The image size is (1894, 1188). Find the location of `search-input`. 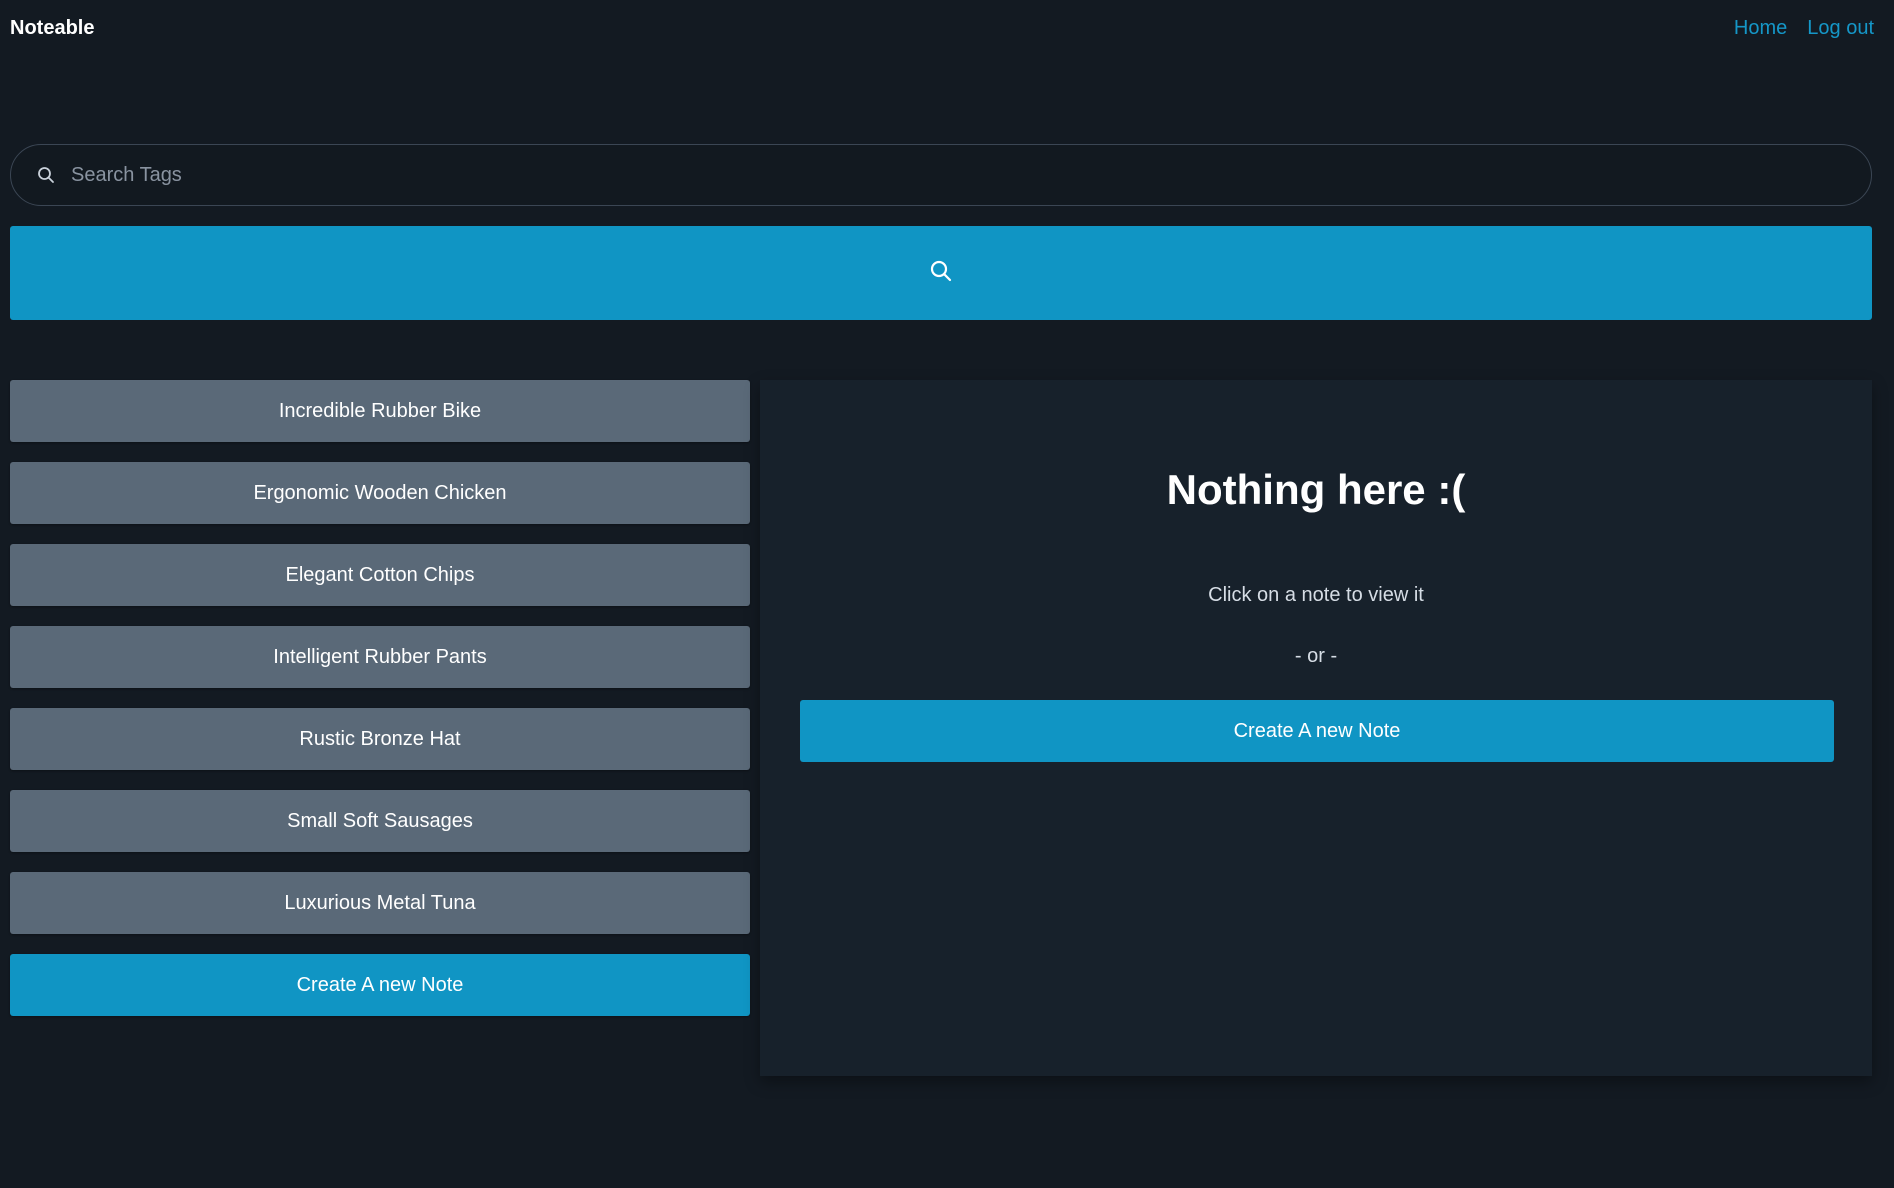

search-input is located at coordinates (970, 175).